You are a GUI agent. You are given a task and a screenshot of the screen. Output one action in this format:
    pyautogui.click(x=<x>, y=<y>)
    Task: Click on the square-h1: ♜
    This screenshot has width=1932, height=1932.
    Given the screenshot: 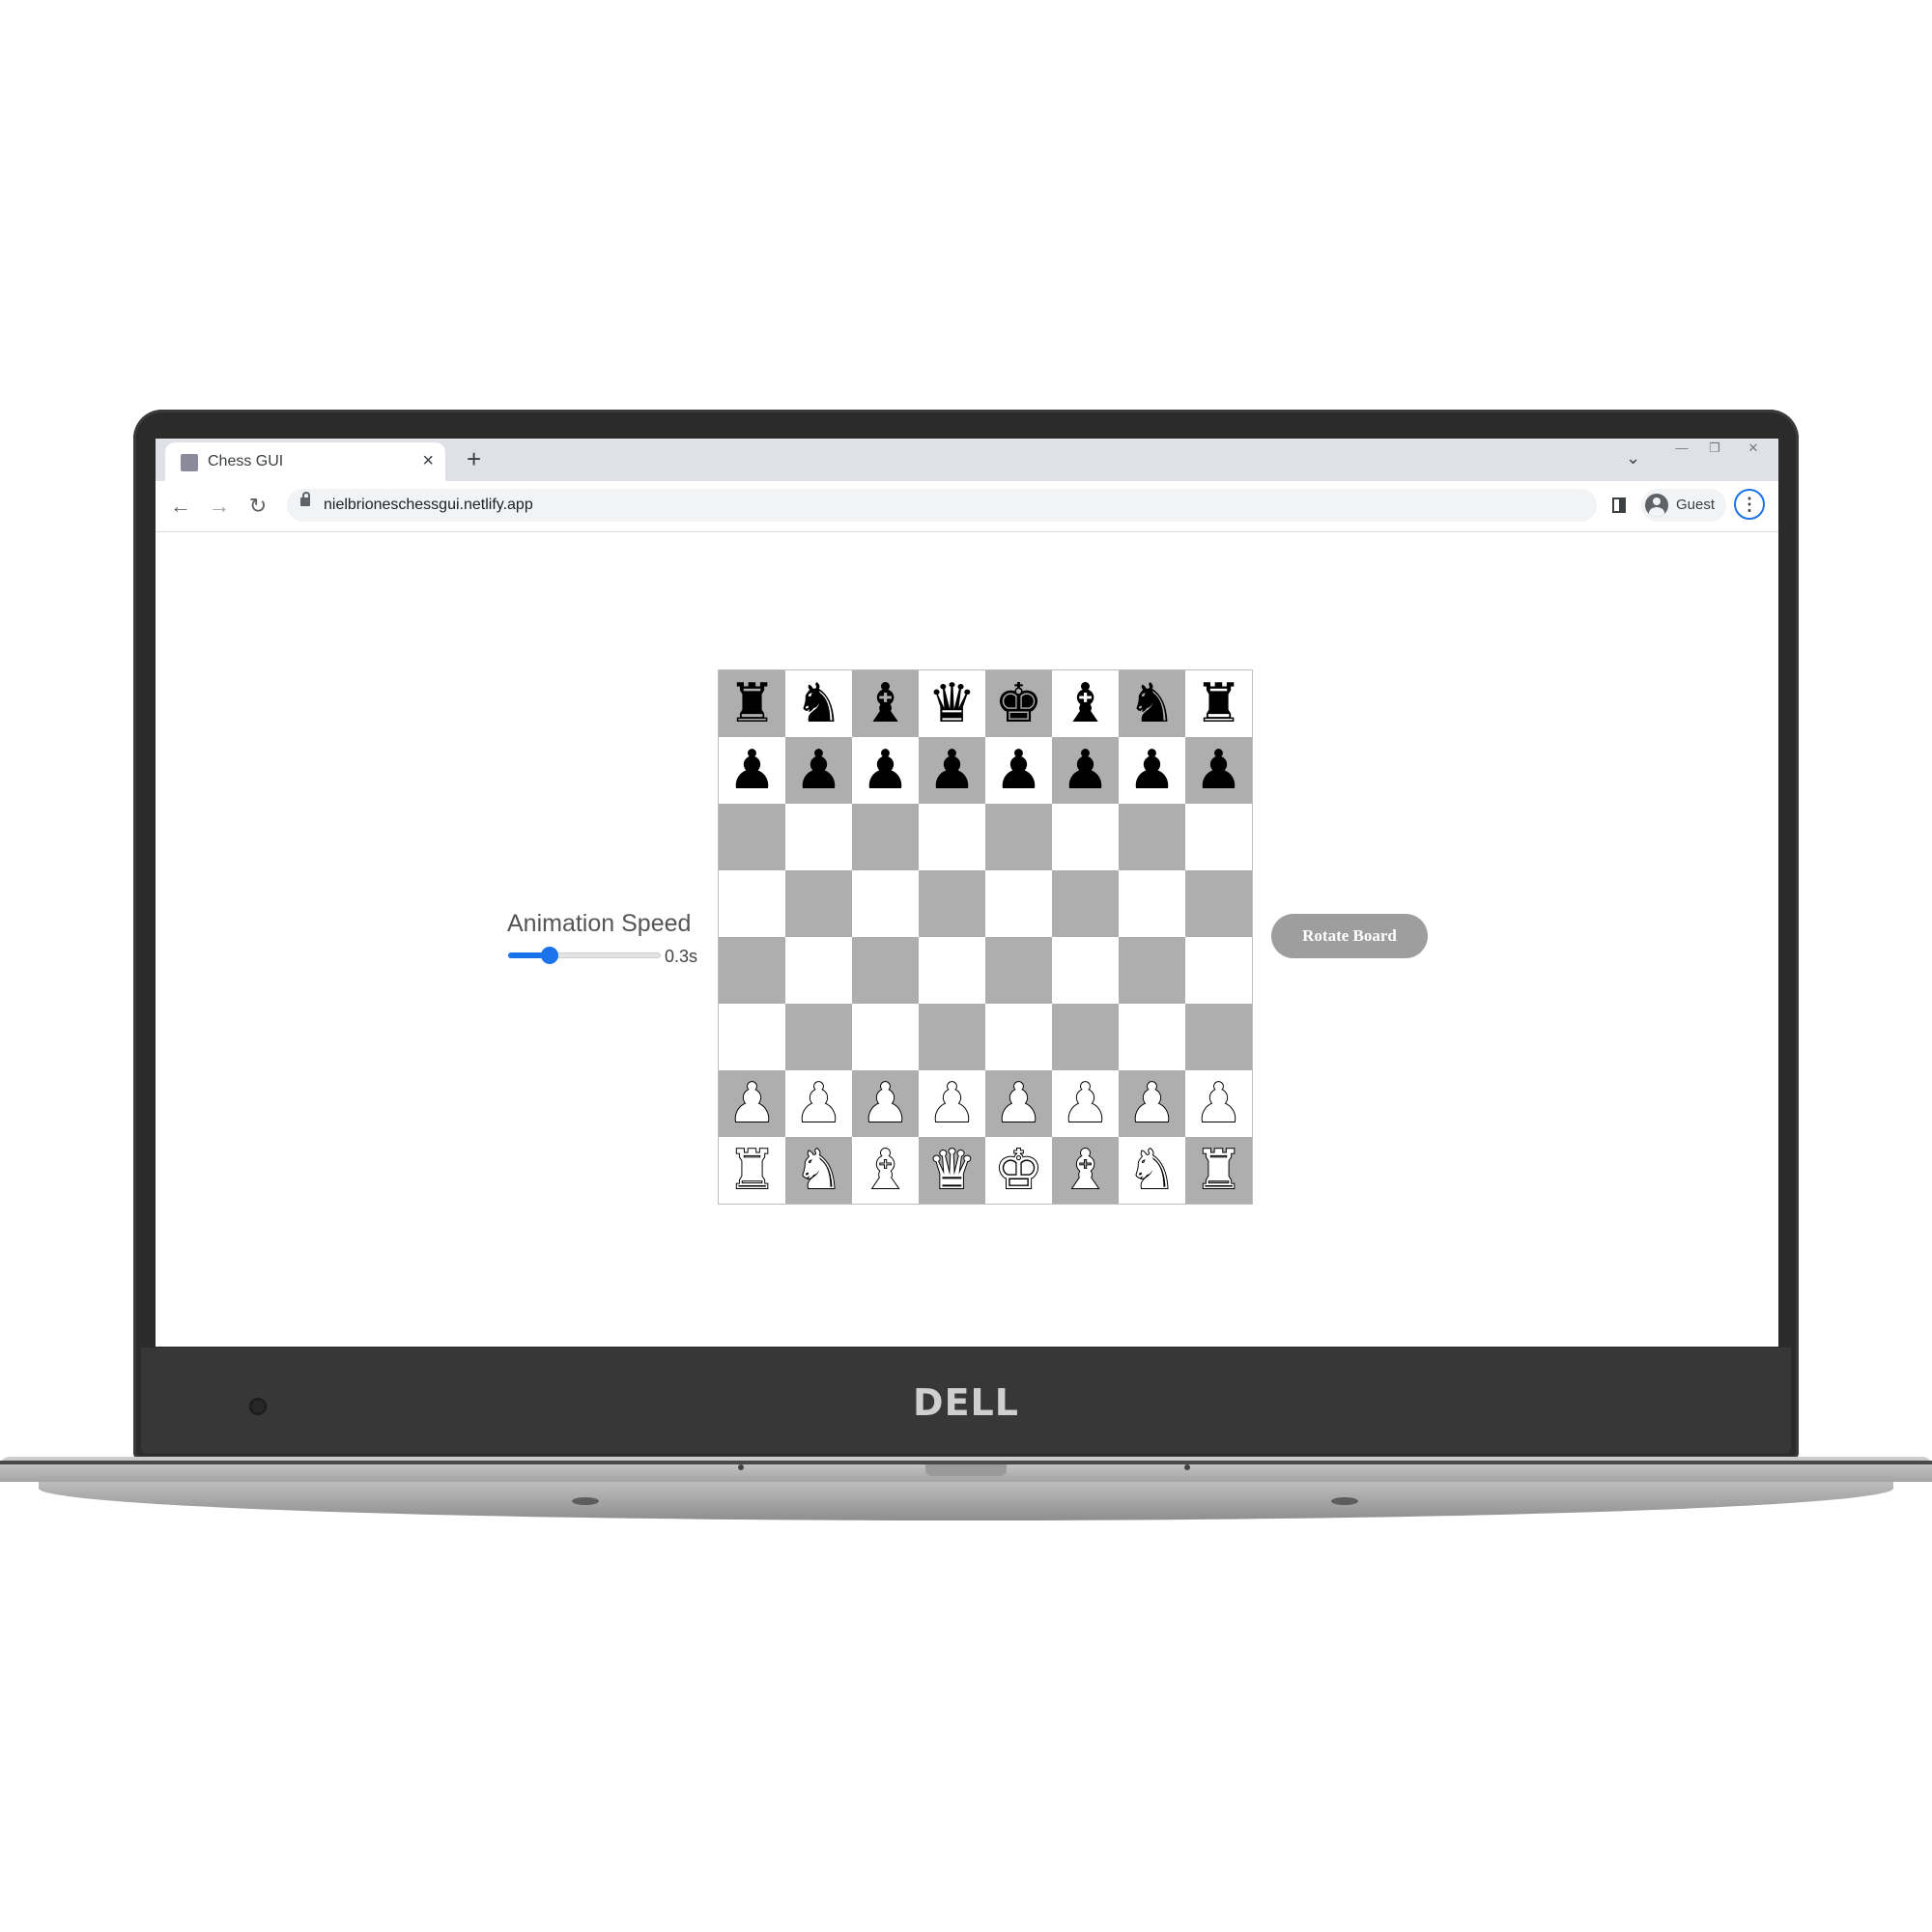 What is the action you would take?
    pyautogui.click(x=1218, y=1170)
    